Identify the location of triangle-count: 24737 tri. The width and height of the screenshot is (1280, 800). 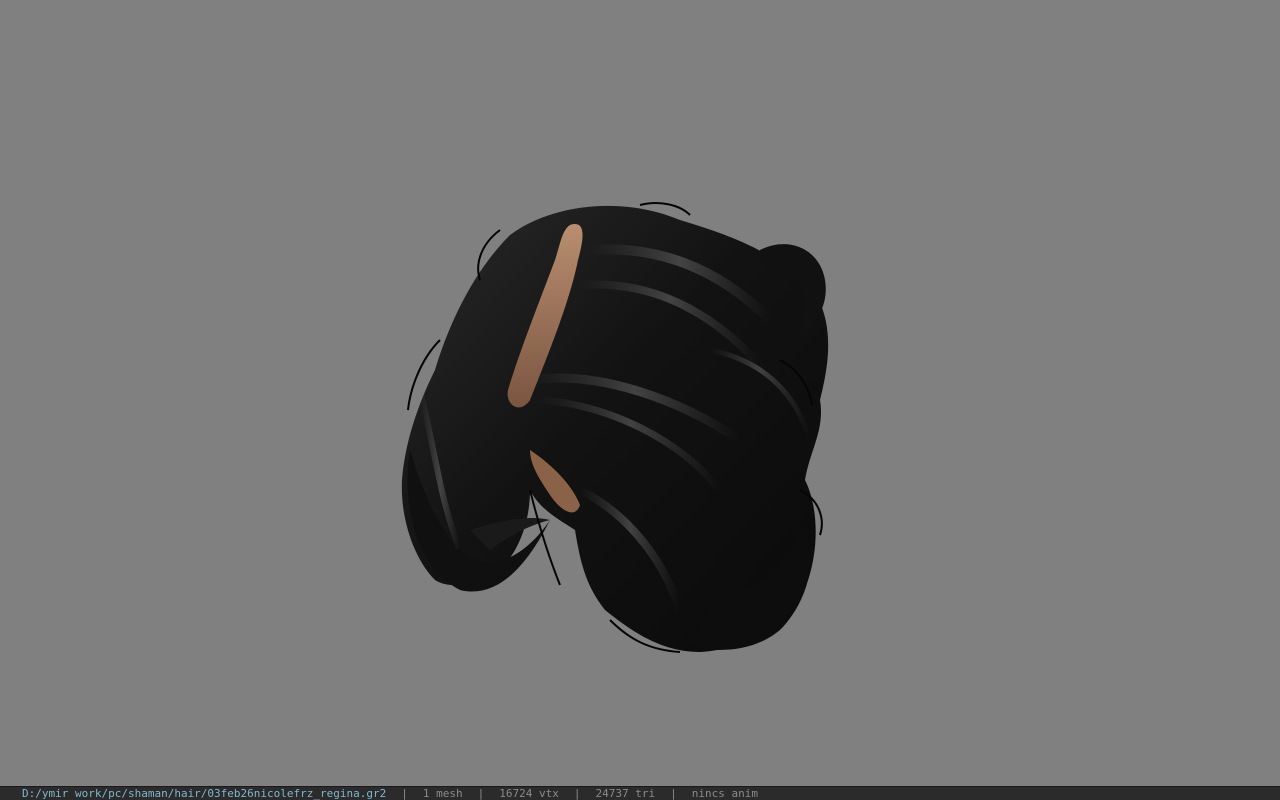
(625, 793).